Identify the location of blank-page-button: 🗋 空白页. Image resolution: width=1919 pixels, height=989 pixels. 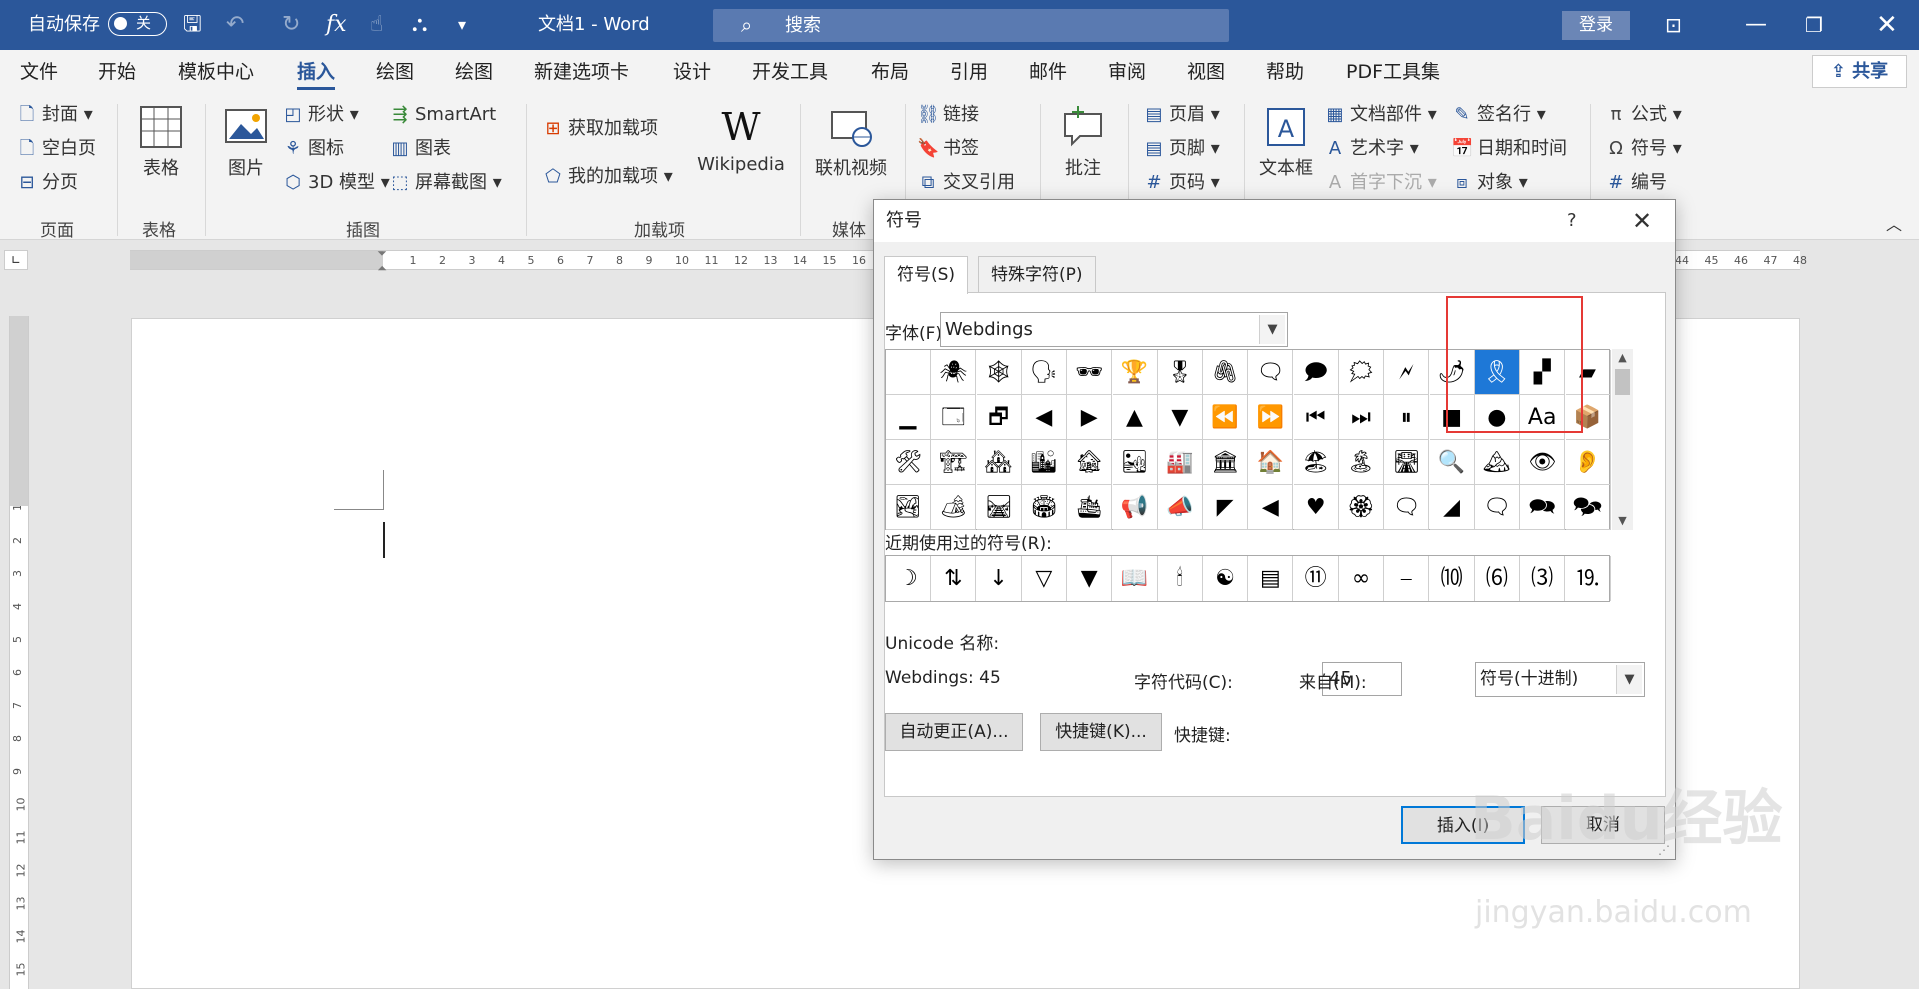
(56, 149).